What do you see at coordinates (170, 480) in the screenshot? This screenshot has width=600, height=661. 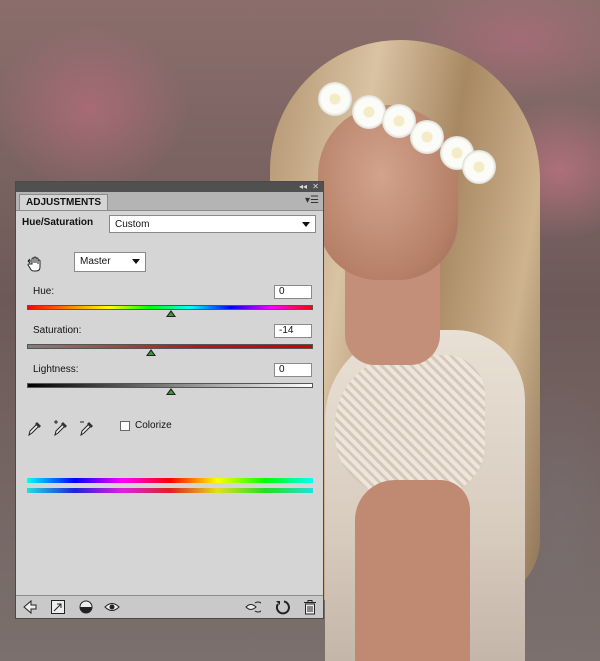 I see `input-color-bar` at bounding box center [170, 480].